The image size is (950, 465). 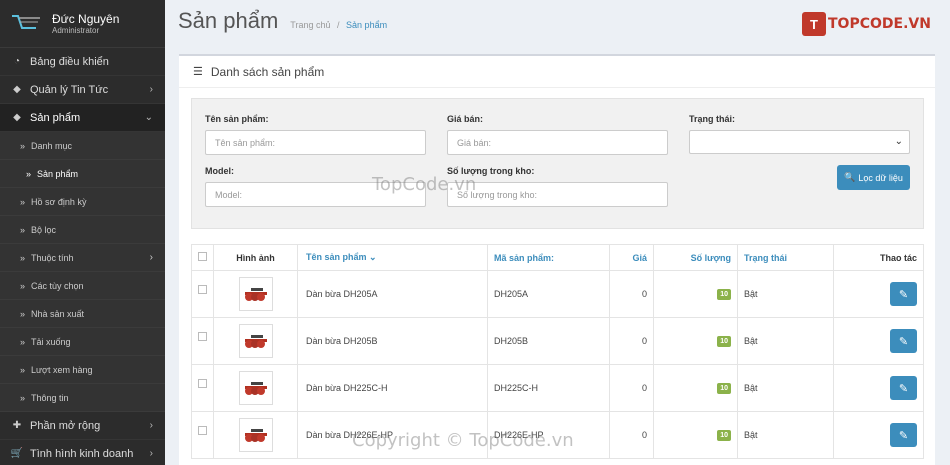 I want to click on name-cell: Dàn bừa DH205B, so click(x=392, y=341).